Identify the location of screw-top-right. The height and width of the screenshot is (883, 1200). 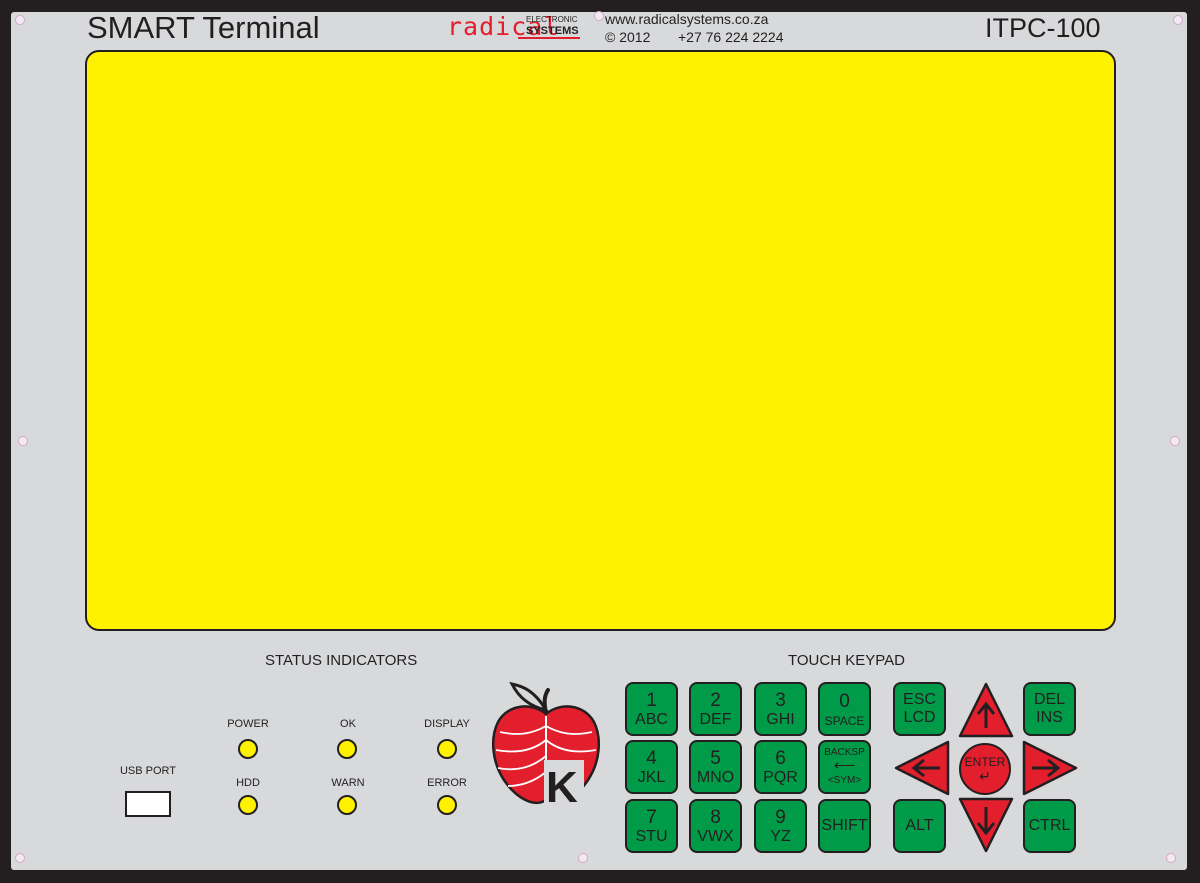
(1178, 20).